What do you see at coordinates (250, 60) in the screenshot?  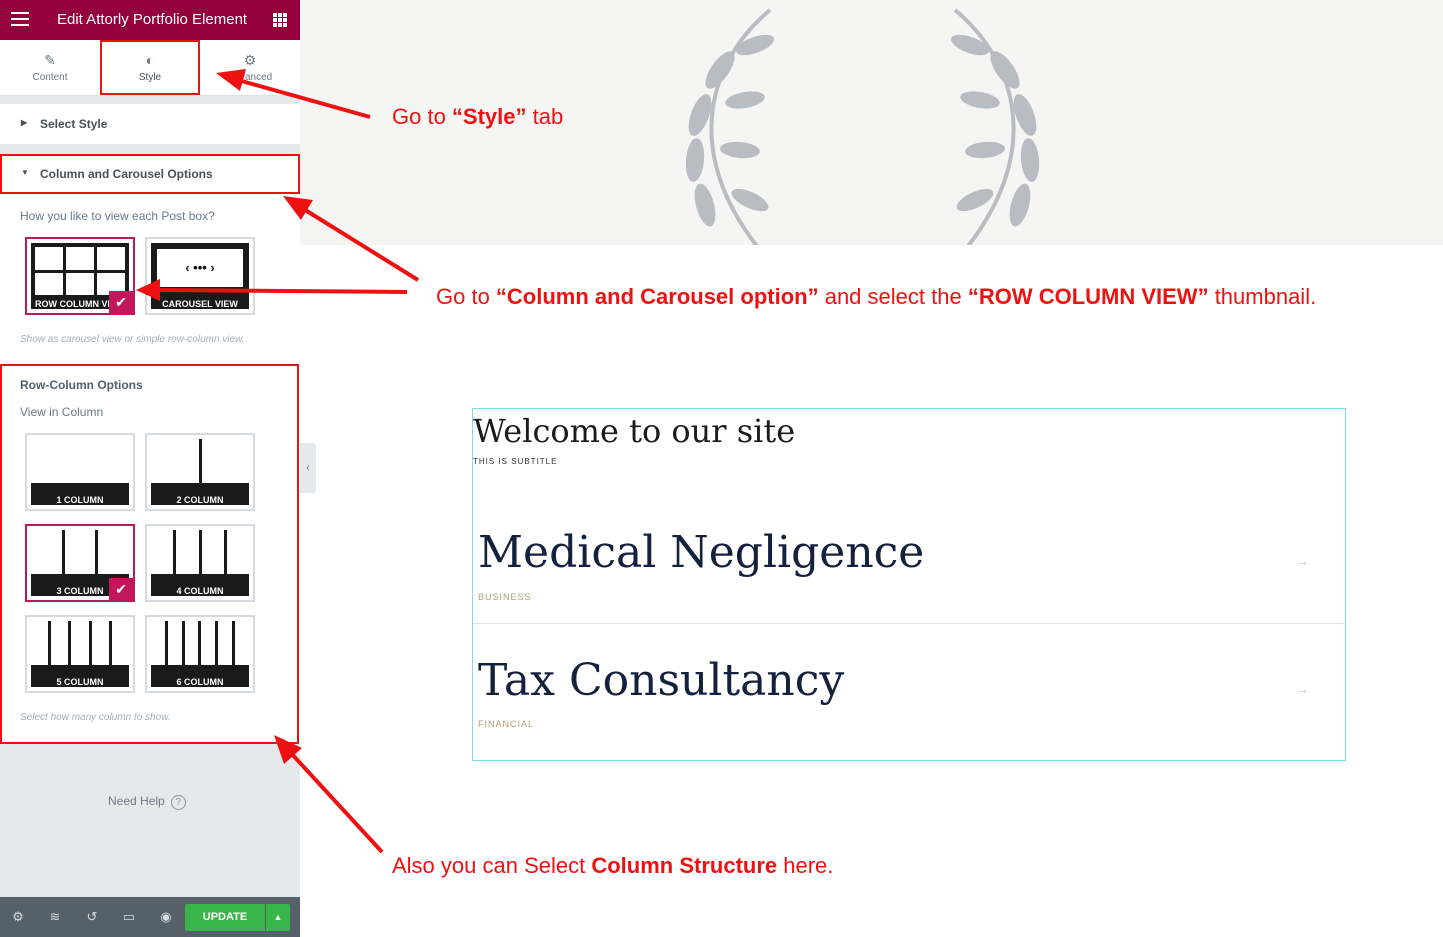 I see `gear-icon: ⚙` at bounding box center [250, 60].